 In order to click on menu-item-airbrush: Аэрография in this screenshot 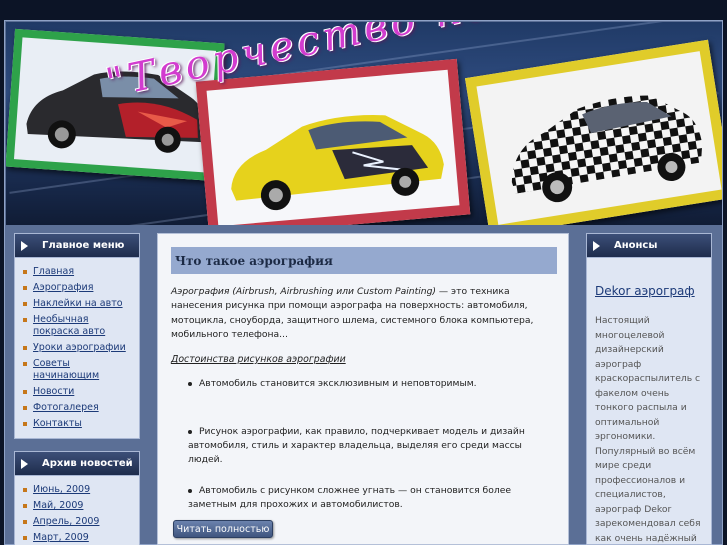, I will do `click(77, 288)`.